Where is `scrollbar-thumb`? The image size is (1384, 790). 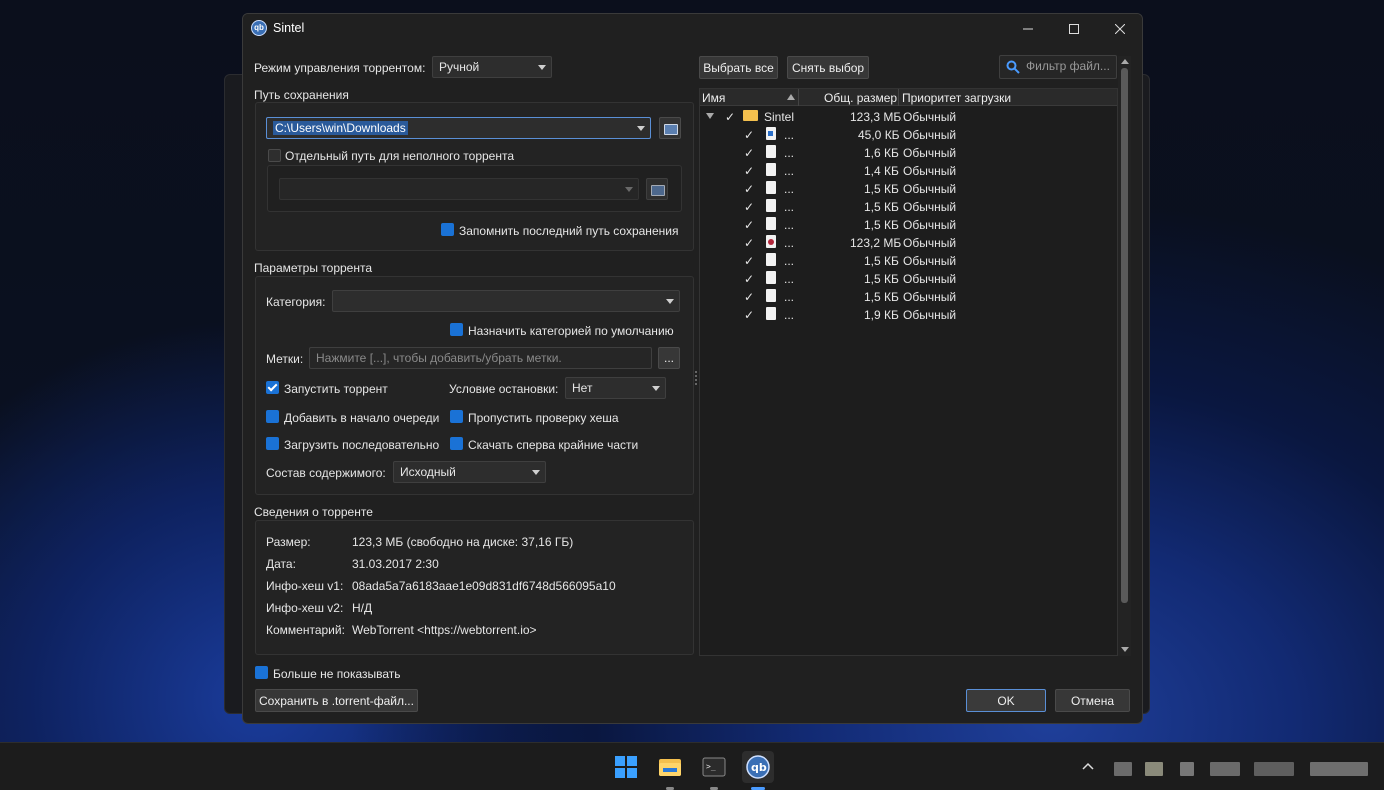
scrollbar-thumb is located at coordinates (1124, 335).